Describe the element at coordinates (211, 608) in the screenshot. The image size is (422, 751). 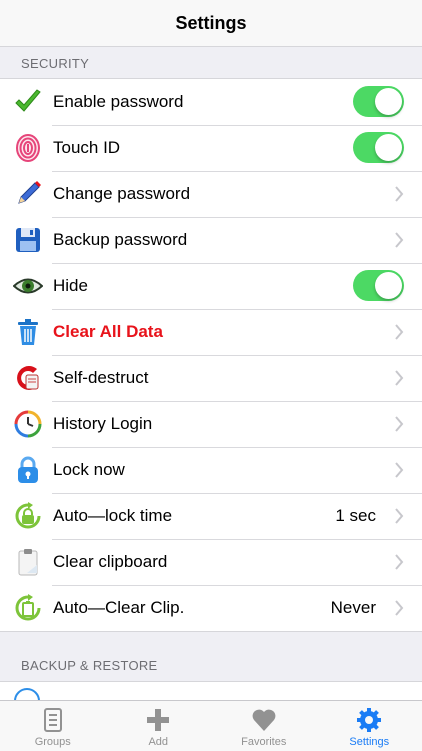
I see `row-auto-clear-clip: Auto—Clear Clip. Never` at that location.